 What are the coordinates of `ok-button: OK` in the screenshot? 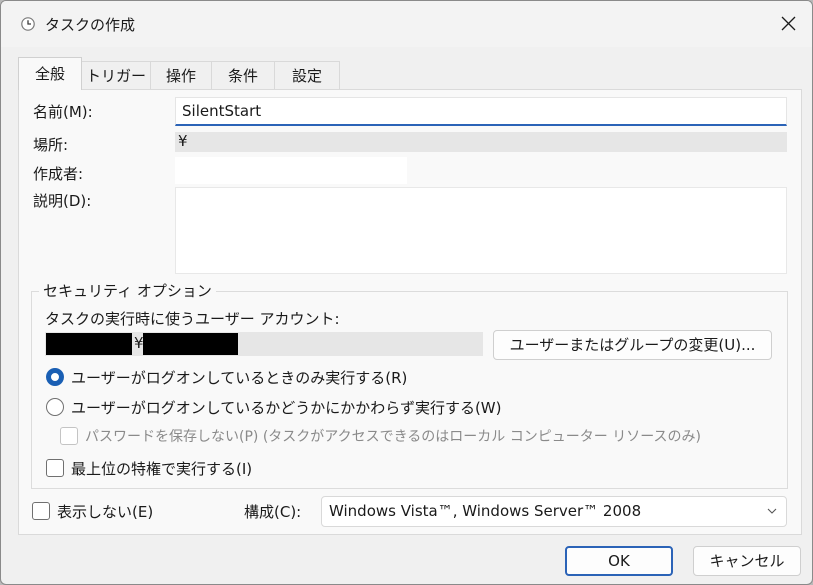 It's located at (619, 561).